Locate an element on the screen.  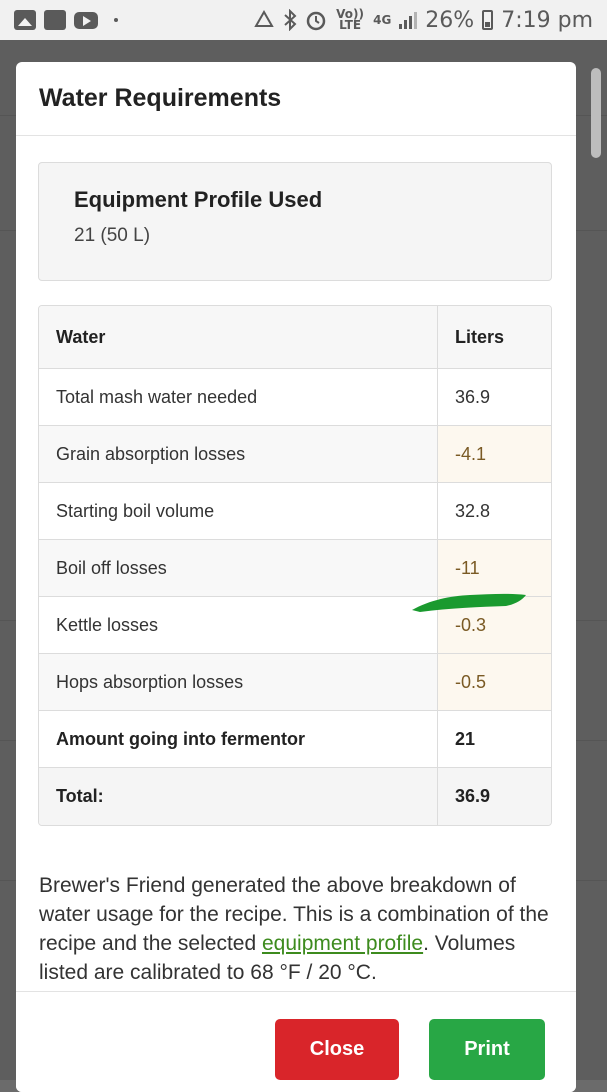
row-label: Kettle losses is located at coordinates (238, 625).